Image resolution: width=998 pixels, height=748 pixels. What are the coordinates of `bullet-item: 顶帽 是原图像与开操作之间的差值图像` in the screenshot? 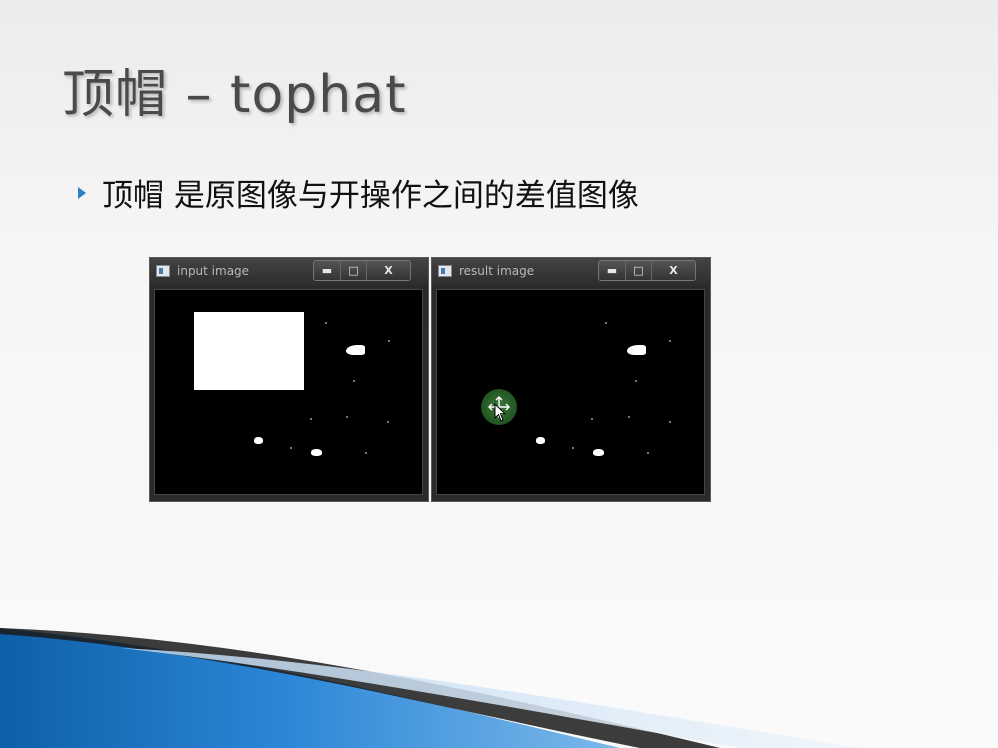 It's located at (358, 192).